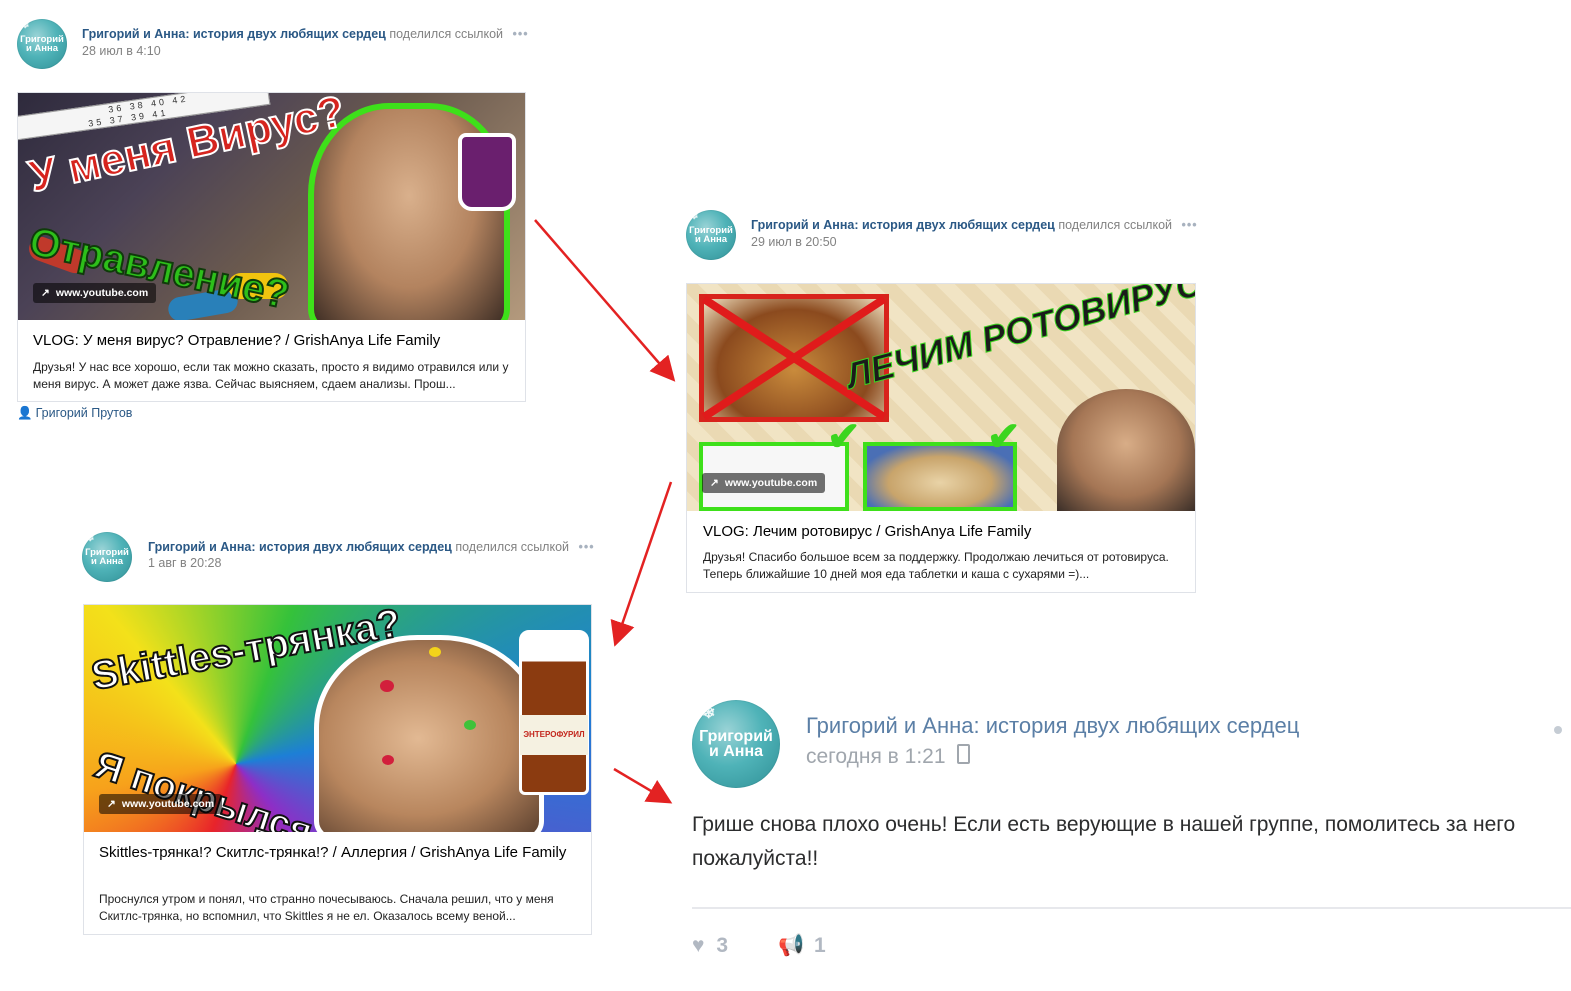 This screenshot has height=991, width=1571. I want to click on like-button: ♥ 3, so click(710, 946).